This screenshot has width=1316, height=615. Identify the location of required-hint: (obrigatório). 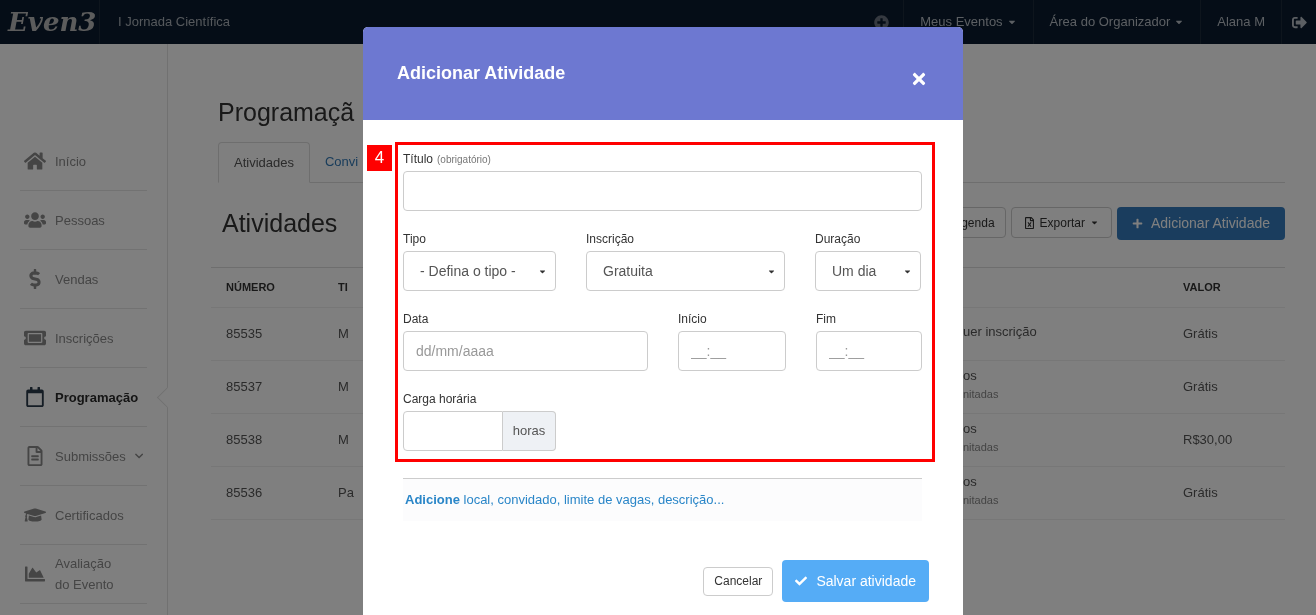
(464, 160).